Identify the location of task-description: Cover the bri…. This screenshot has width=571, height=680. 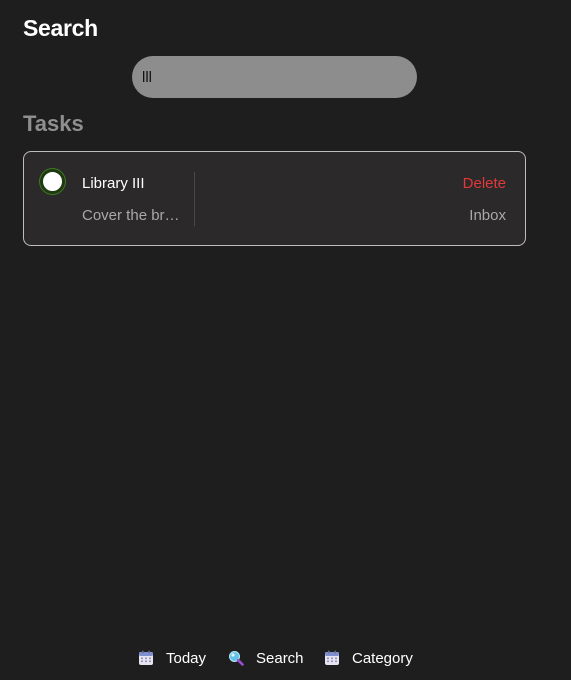
(132, 215).